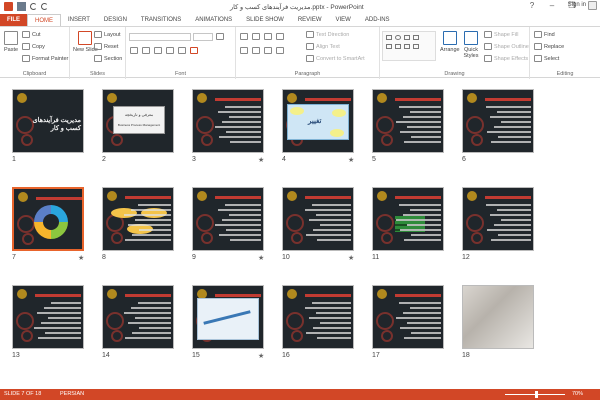  What do you see at coordinates (577, 394) in the screenshot?
I see `zoom-level: 70%` at bounding box center [577, 394].